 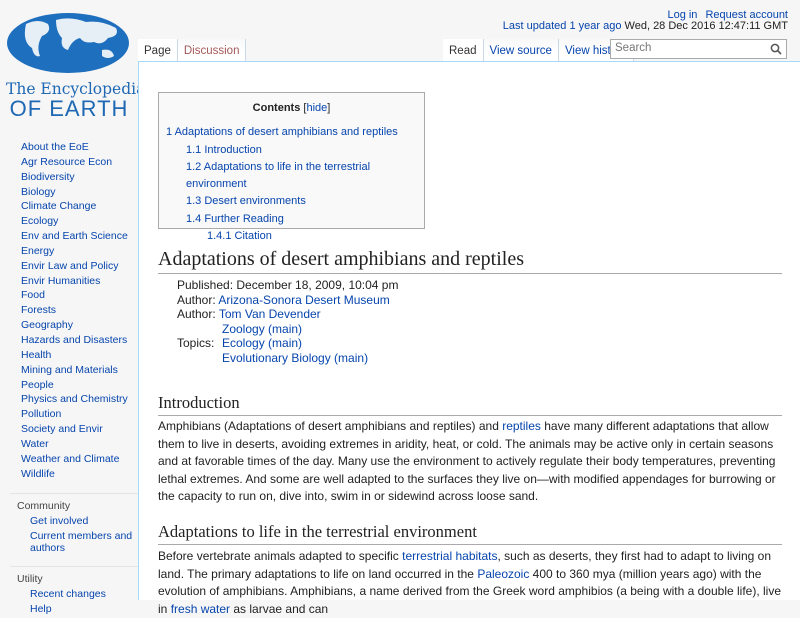 What do you see at coordinates (69, 399) in the screenshot?
I see `sidebar-item-physics-and-chemistry: Physics and Chemistry` at bounding box center [69, 399].